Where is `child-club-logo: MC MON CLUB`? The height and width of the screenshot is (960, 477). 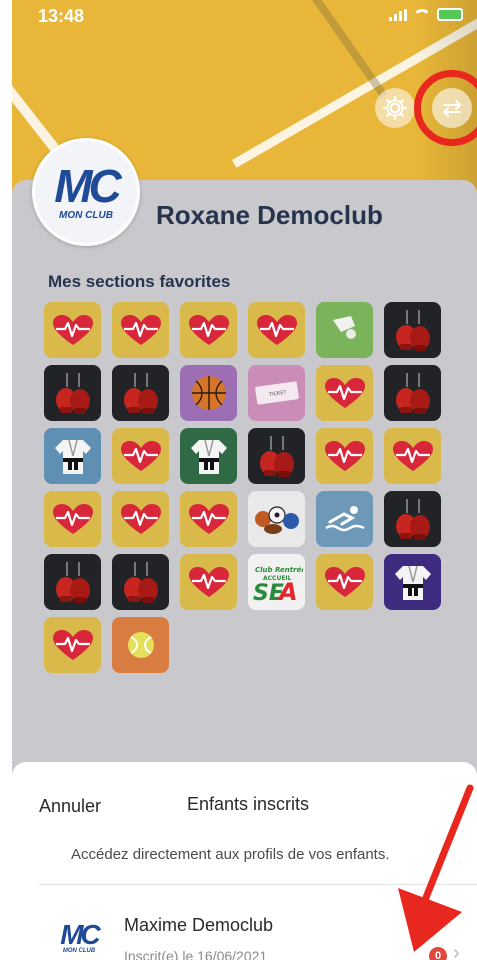 child-club-logo: MC MON CLUB is located at coordinates (79, 939).